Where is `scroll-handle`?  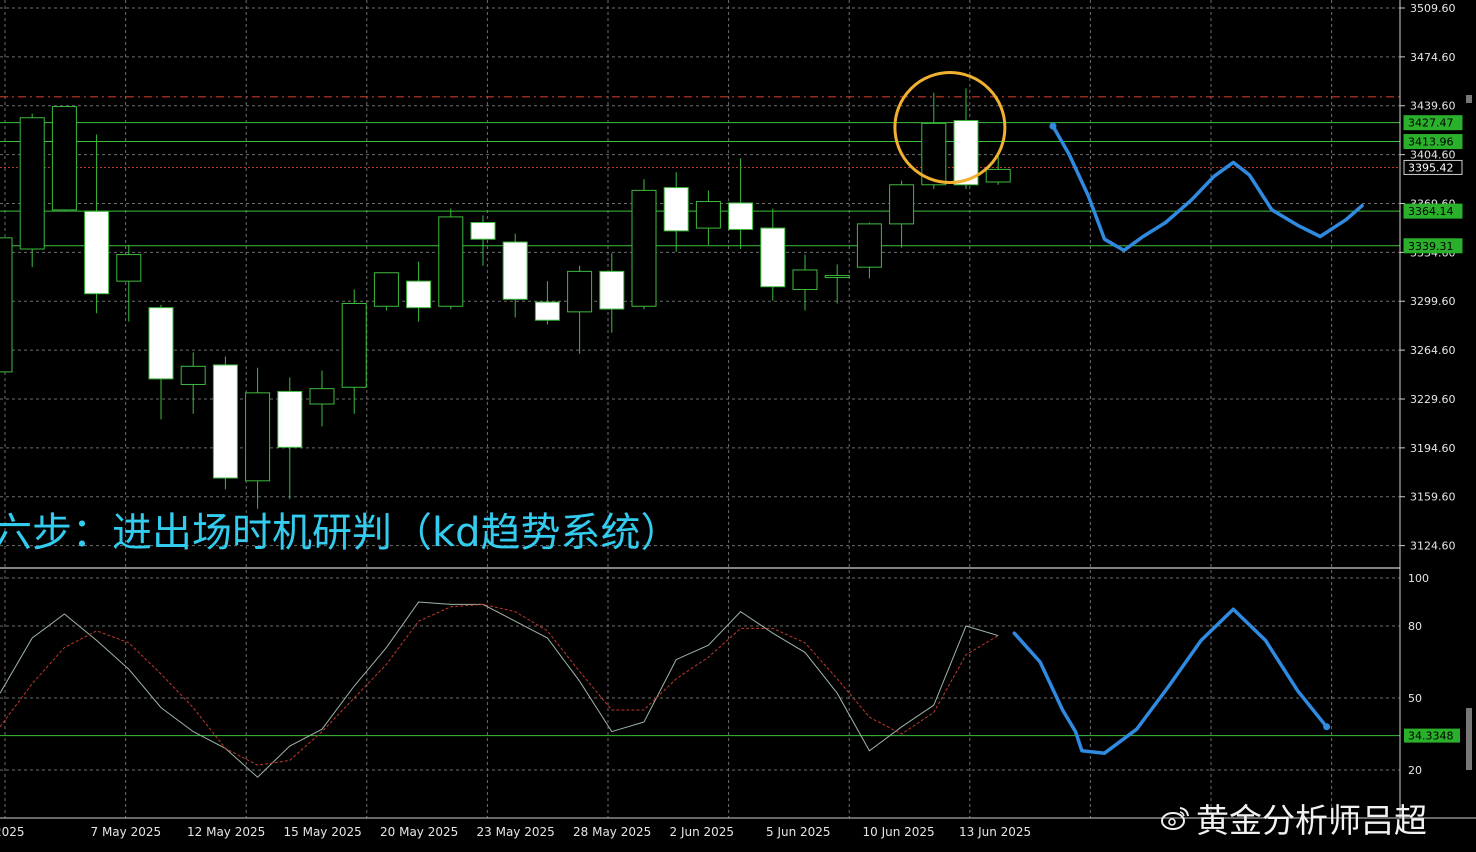
scroll-handle is located at coordinates (1469, 99).